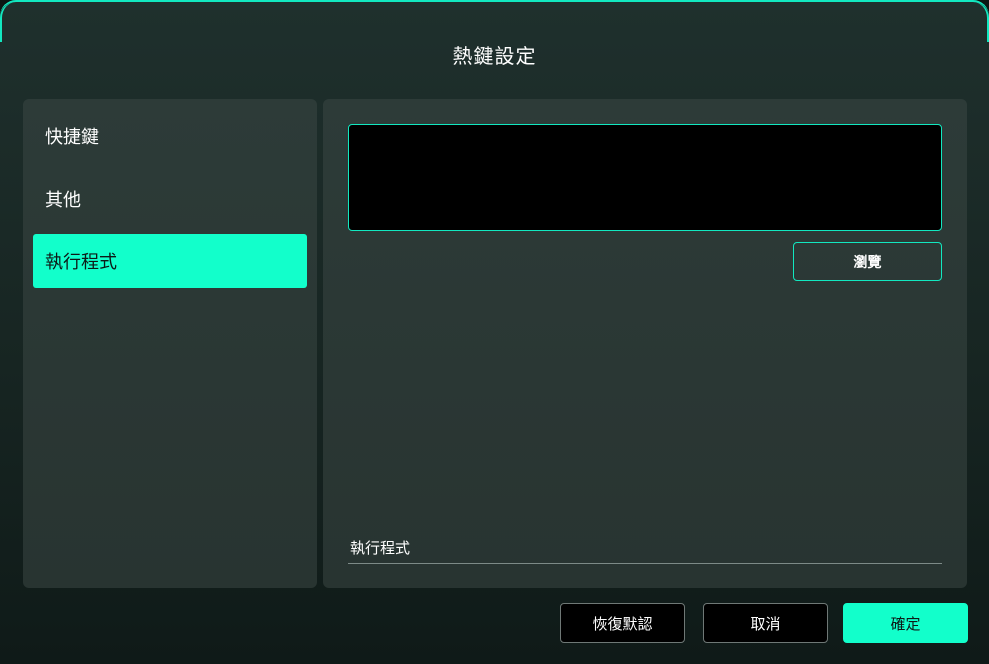 This screenshot has width=989, height=664. What do you see at coordinates (645, 177) in the screenshot?
I see `program-path-field` at bounding box center [645, 177].